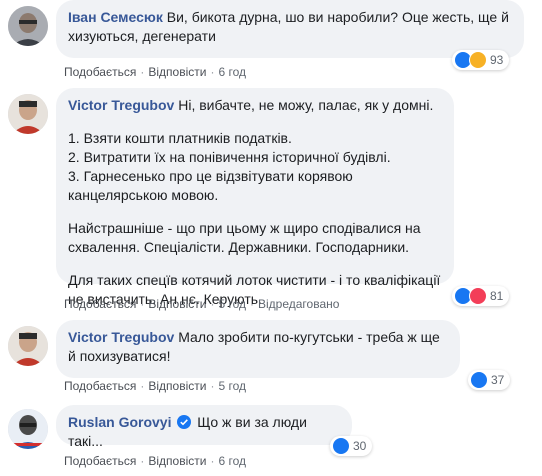  What do you see at coordinates (306, 105) in the screenshot?
I see `comment-text: Ні, вибачте, не можу, палає, як у домні.` at bounding box center [306, 105].